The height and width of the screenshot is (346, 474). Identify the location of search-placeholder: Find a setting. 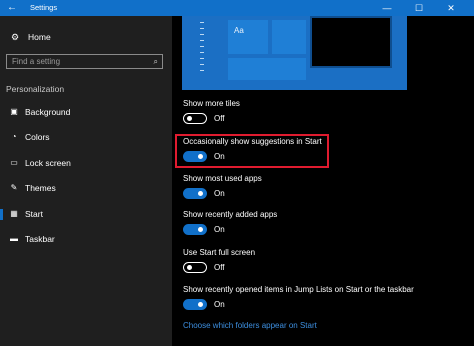
(36, 61).